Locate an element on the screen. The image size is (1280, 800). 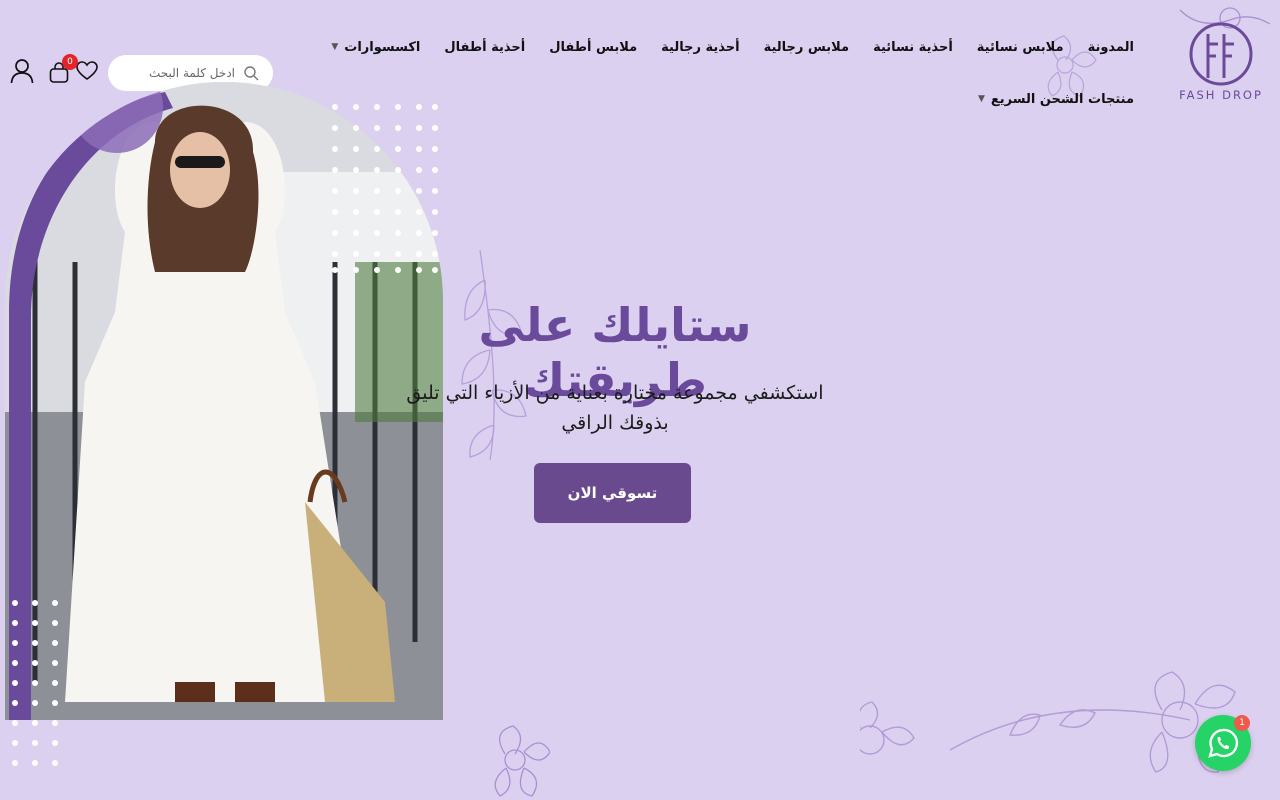
nav-item-label: اكسسوارات is located at coordinates (382, 47).